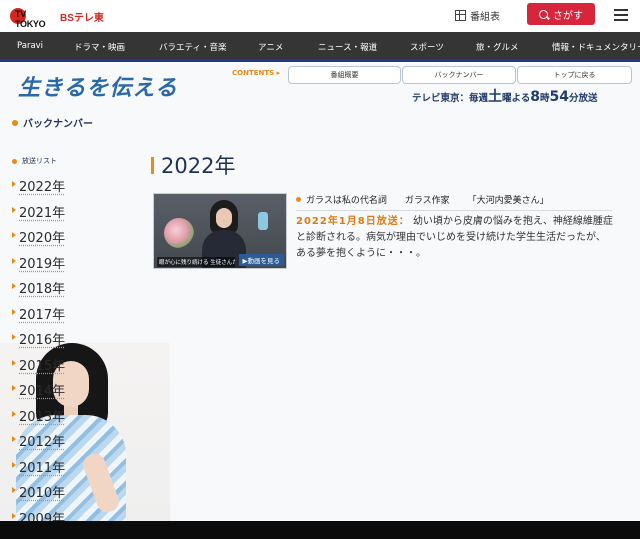 This screenshot has width=640, height=539. Describe the element at coordinates (559, 97) in the screenshot. I see `airtime-minute: 54` at that location.